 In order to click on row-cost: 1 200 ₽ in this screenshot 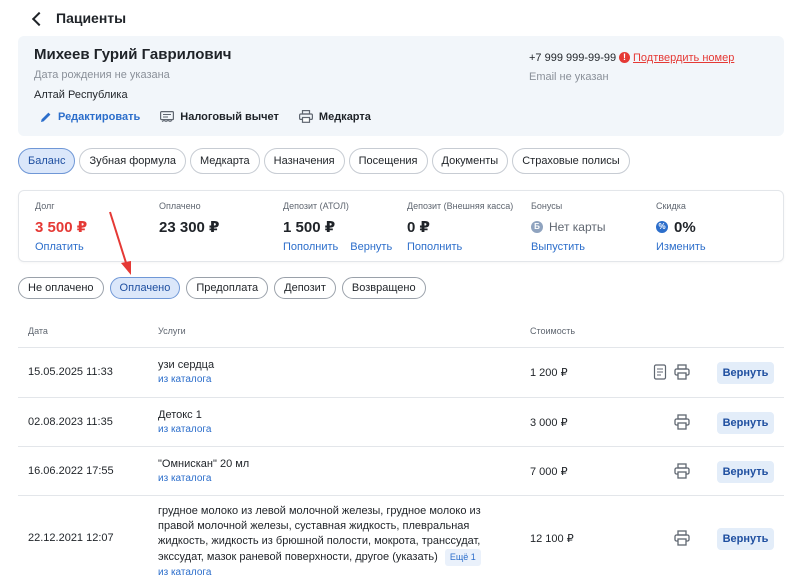, I will do `click(549, 373)`.